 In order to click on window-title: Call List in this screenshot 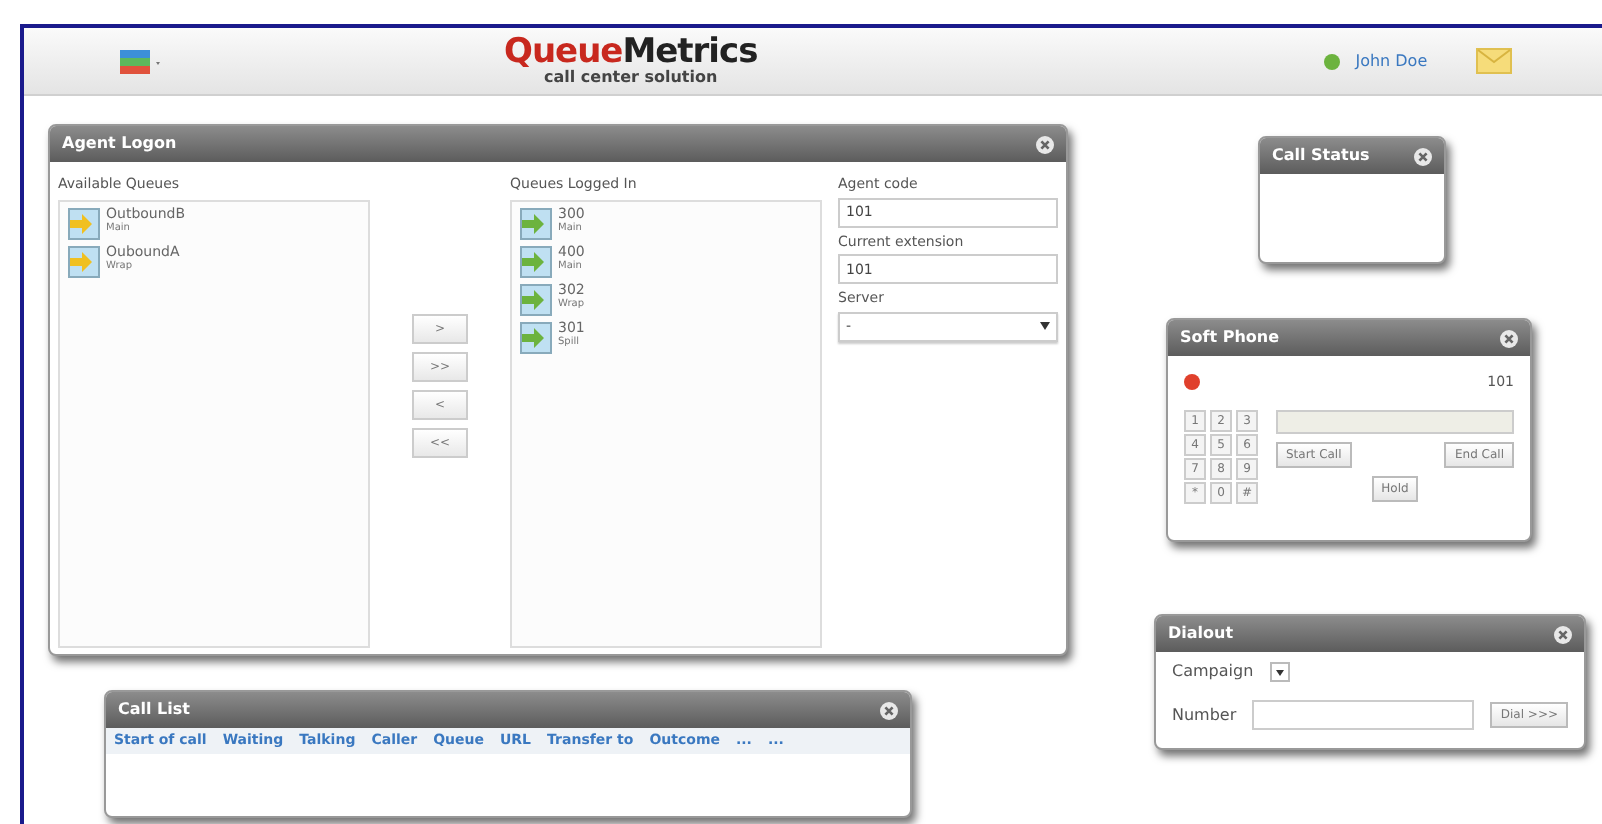, I will do `click(154, 710)`.